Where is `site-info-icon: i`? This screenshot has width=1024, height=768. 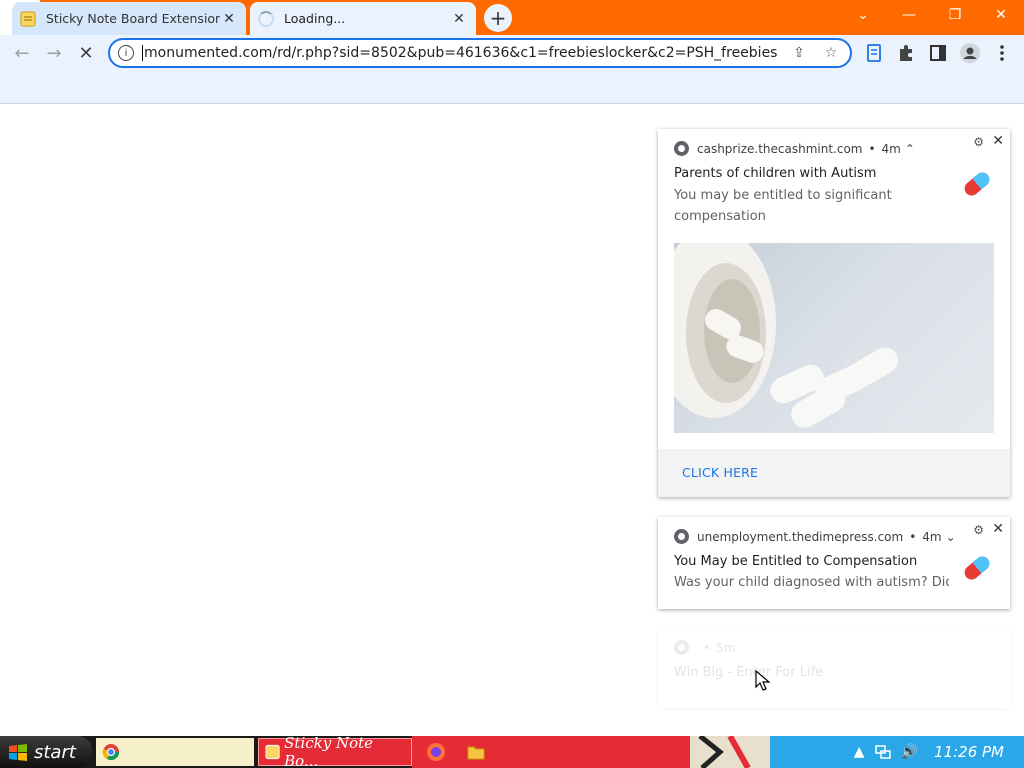
site-info-icon: i is located at coordinates (126, 53).